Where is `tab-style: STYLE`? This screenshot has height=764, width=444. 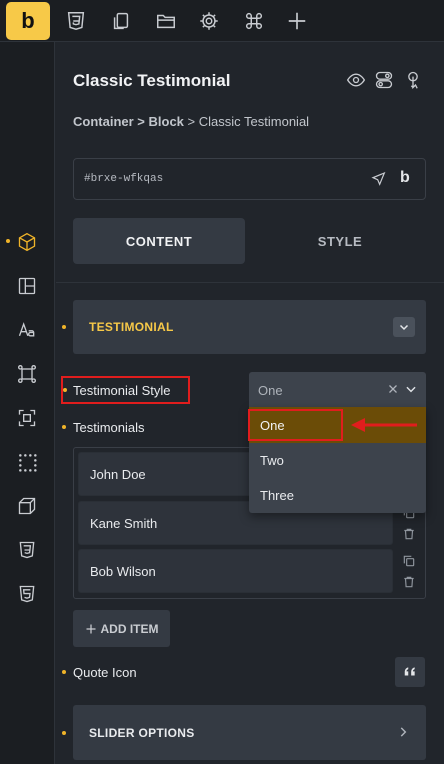
tab-style: STYLE is located at coordinates (340, 241).